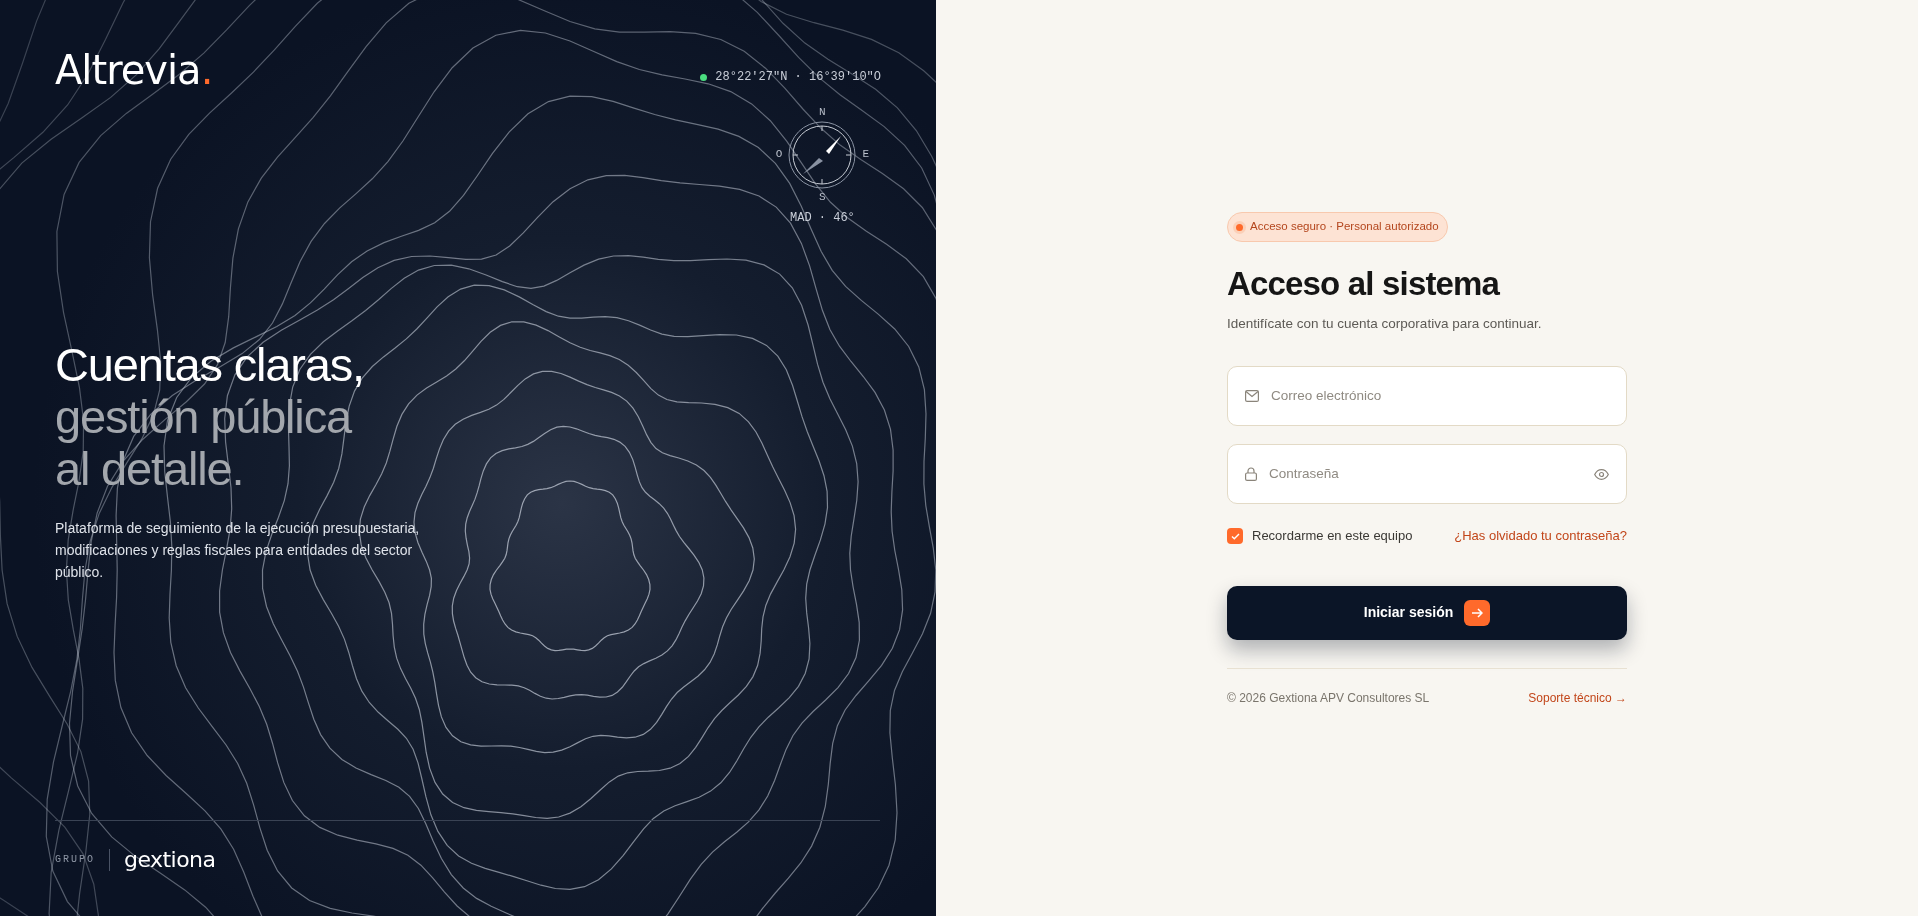  I want to click on compass-label: S, so click(822, 197).